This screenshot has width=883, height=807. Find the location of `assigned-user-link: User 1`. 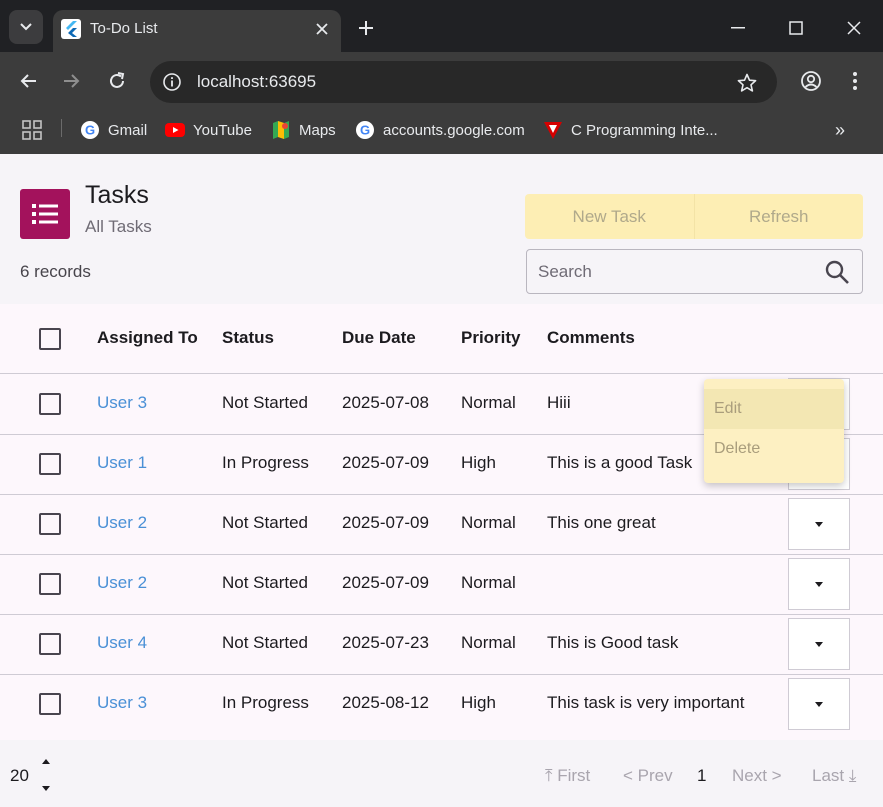

assigned-user-link: User 1 is located at coordinates (122, 463).